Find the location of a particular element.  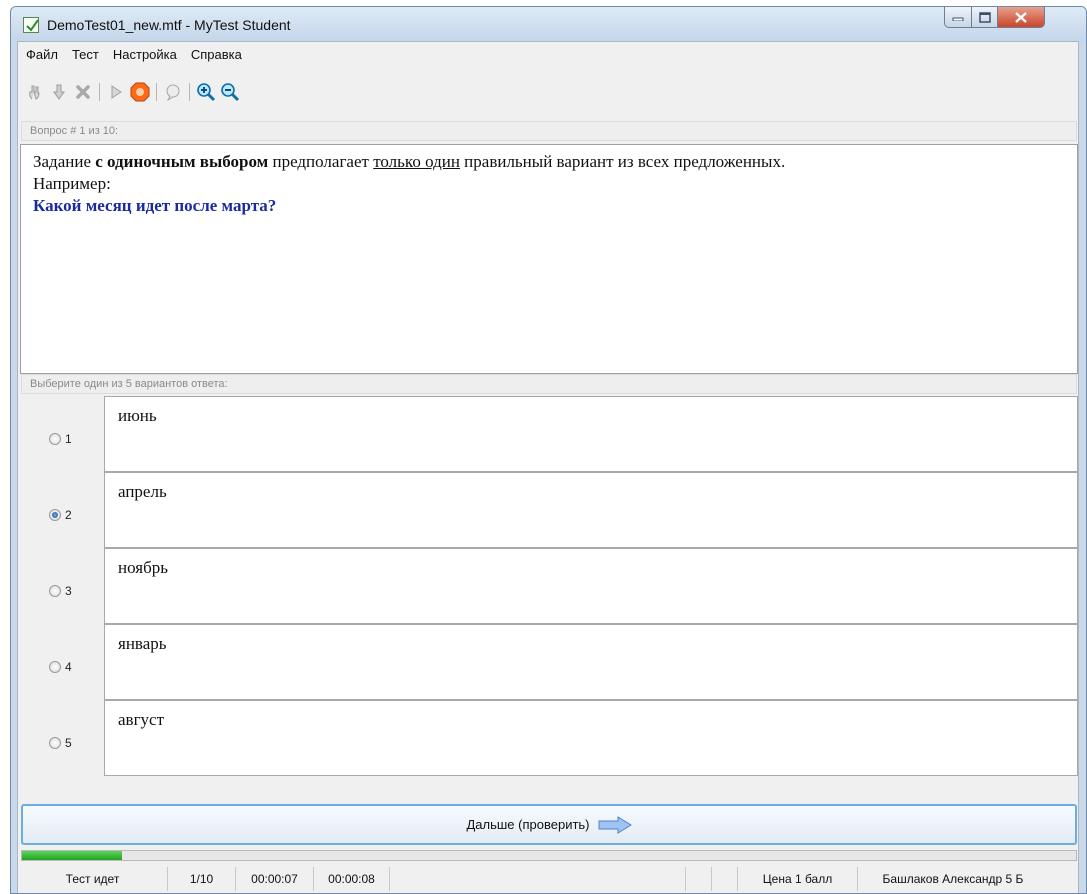

radio-cell: 1 is located at coordinates (61, 434).